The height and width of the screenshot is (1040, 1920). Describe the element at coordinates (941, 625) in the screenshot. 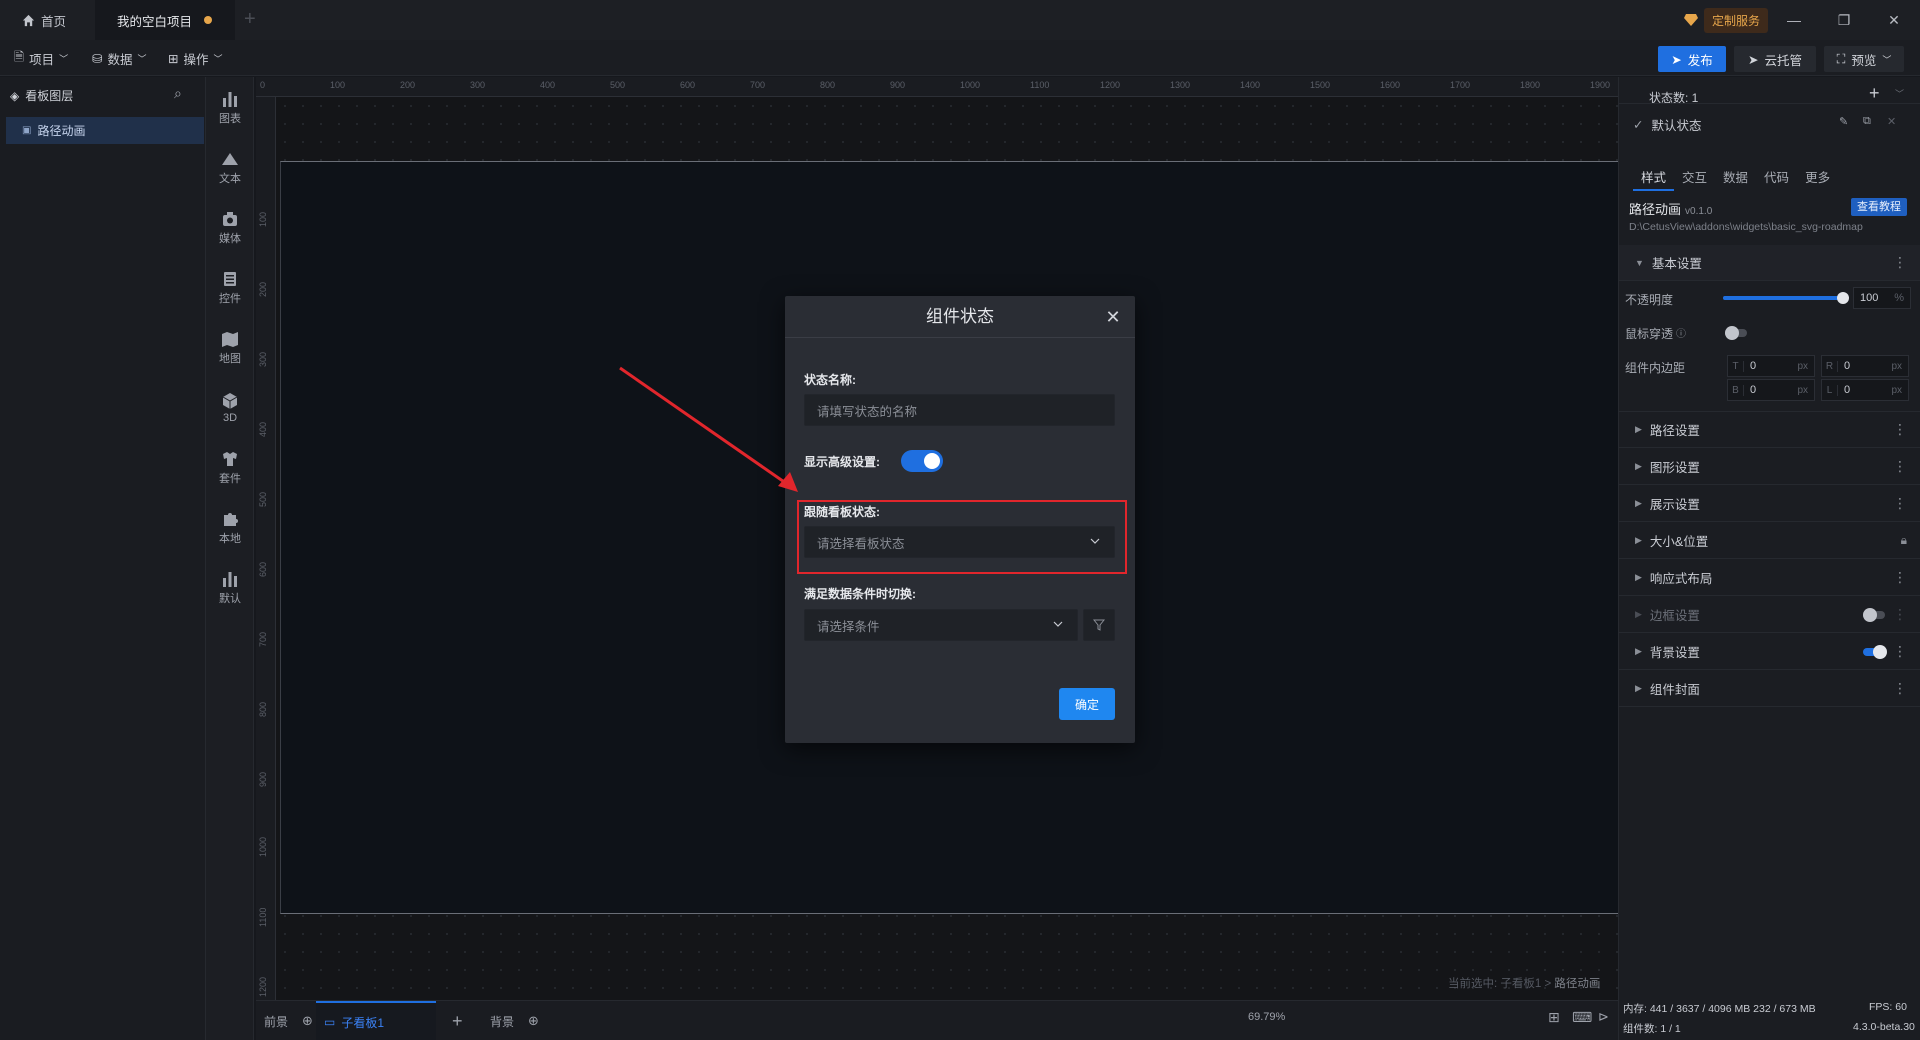

I see `condition-select: 请选择条件` at that location.